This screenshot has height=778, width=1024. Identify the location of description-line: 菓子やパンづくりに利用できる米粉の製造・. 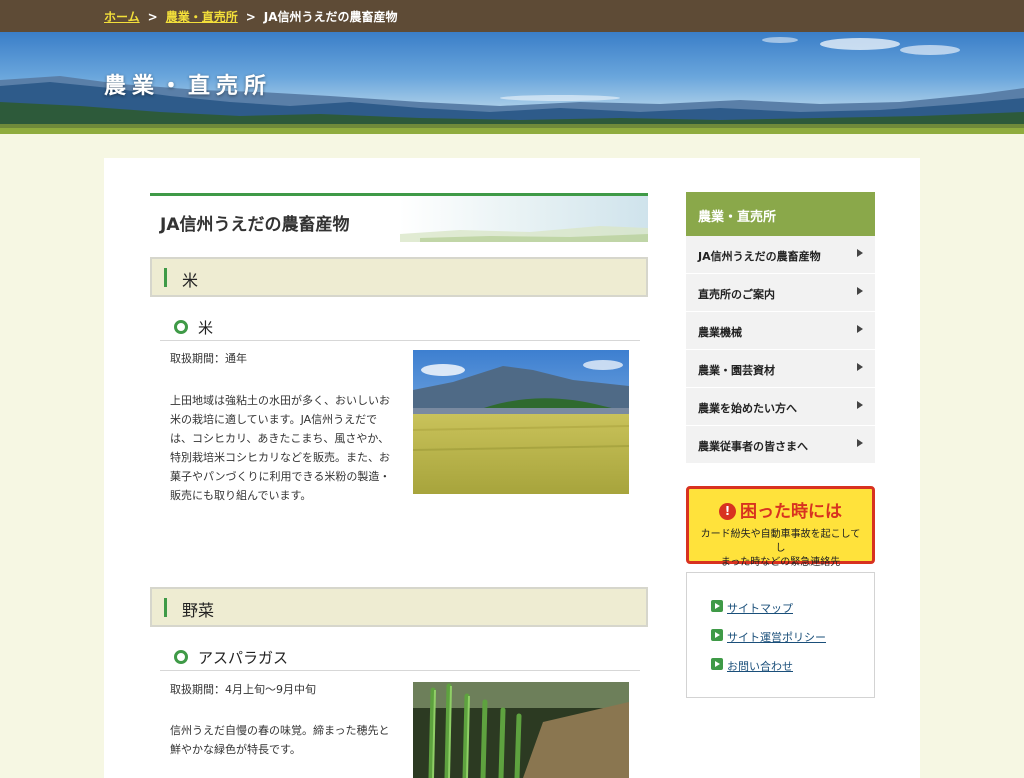
(280, 476).